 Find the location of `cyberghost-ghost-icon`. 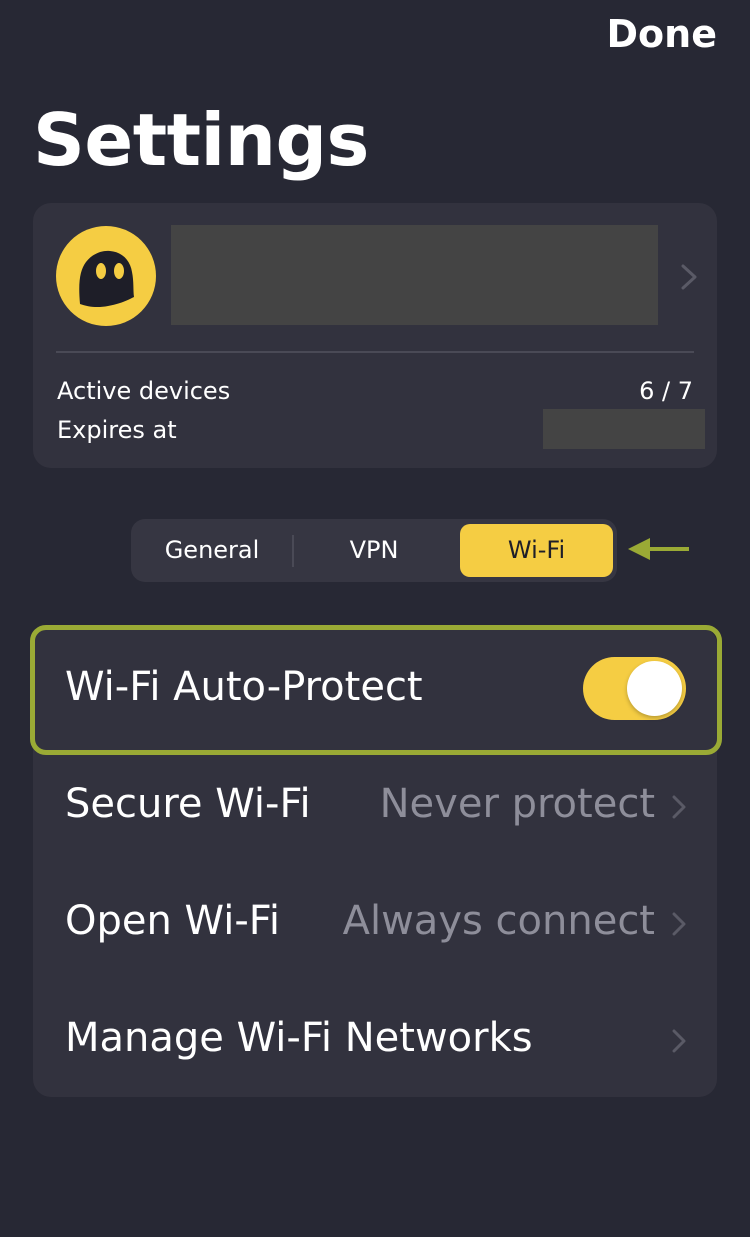

cyberghost-ghost-icon is located at coordinates (106, 279).